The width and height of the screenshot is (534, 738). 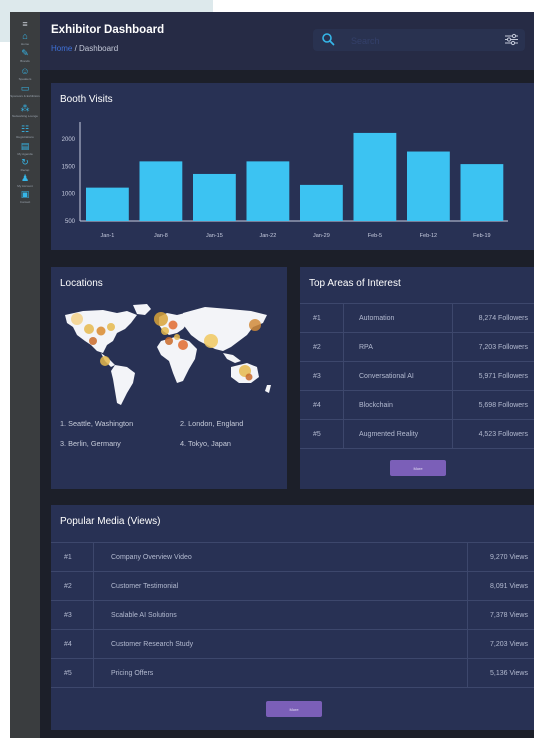 What do you see at coordinates (398, 405) in the screenshot?
I see `topic-cell: Blockchain` at bounding box center [398, 405].